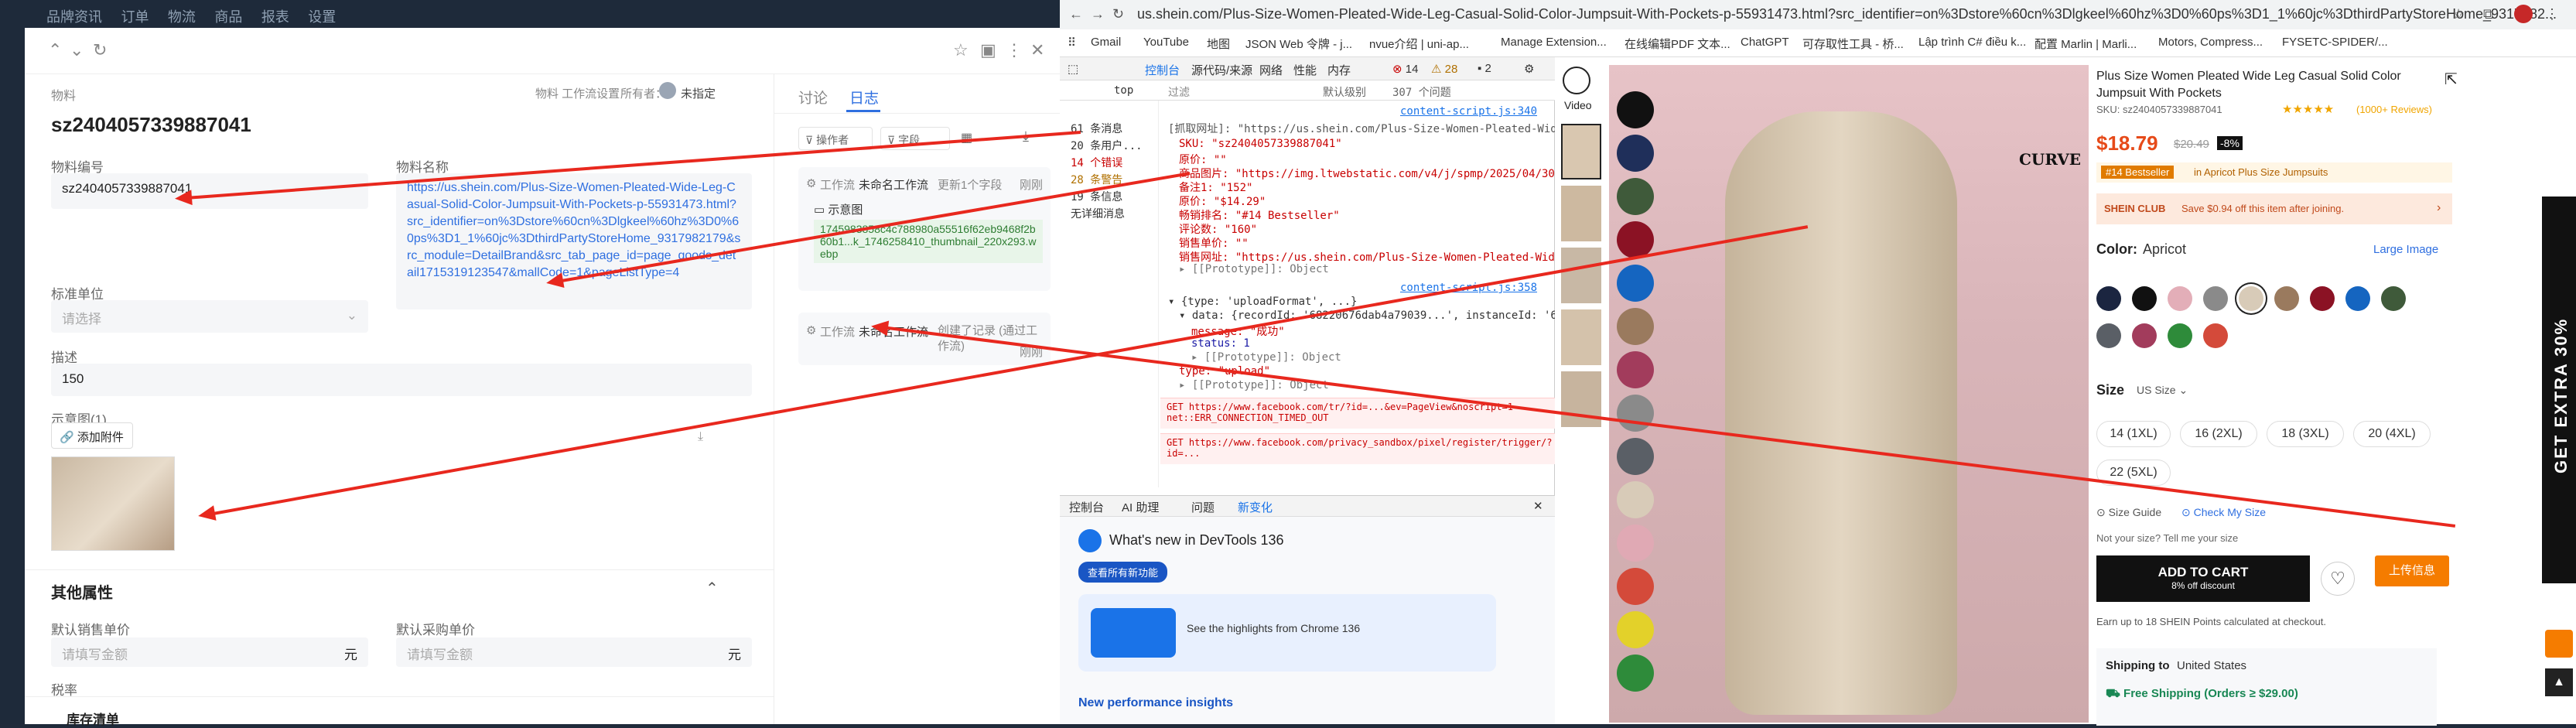 The width and height of the screenshot is (2576, 728). Describe the element at coordinates (1221, 70) in the screenshot. I see `tab-sources: 源代码/来源` at that location.